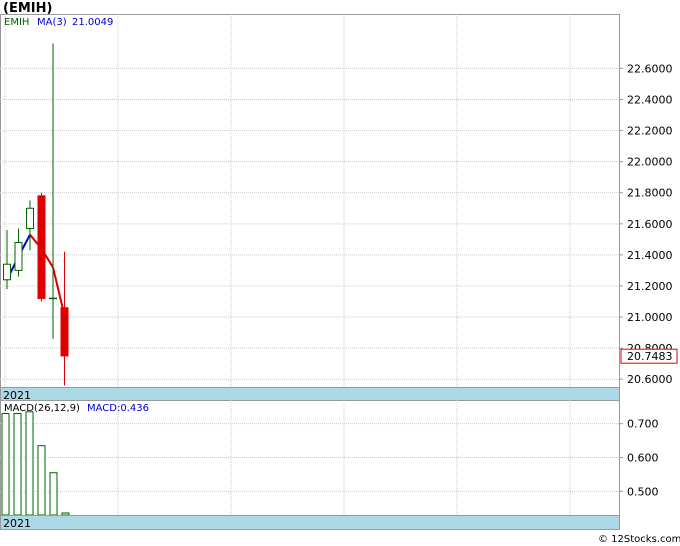 Image resolution: width=680 pixels, height=546 pixels. I want to click on macd-label: MACD(26,12,9), so click(42, 408).